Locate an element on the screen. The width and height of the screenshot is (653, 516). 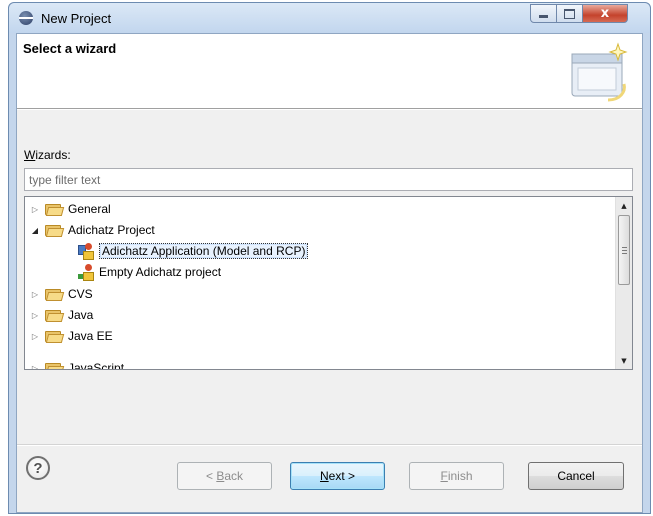
tree-item-label: JavaScript is located at coordinates (96, 365).